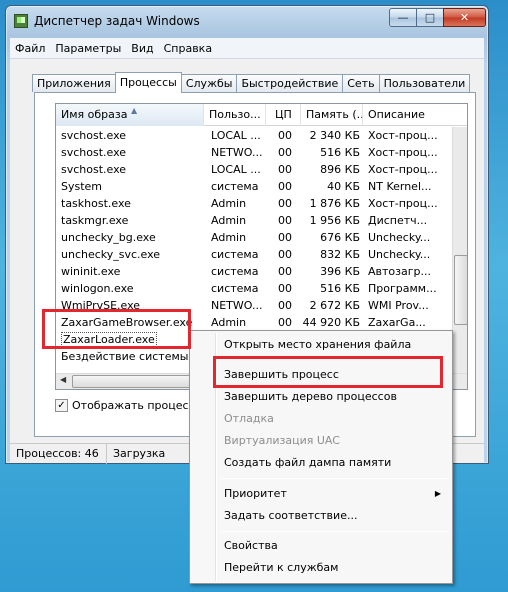 The height and width of the screenshot is (592, 508). What do you see at coordinates (290, 83) in the screenshot?
I see `tab-performance: Быстродействие` at bounding box center [290, 83].